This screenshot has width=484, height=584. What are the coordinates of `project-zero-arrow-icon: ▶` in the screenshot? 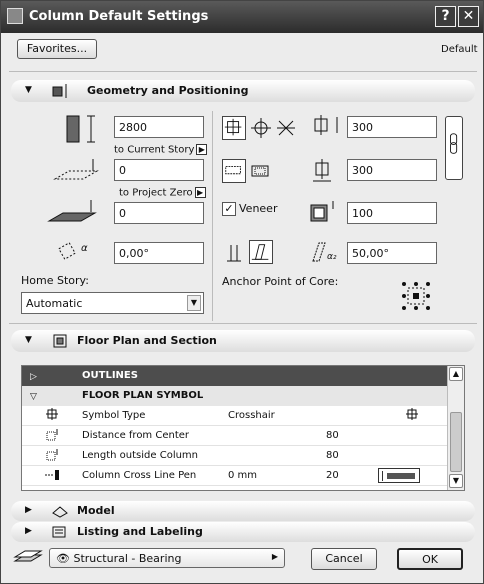 It's located at (200, 192).